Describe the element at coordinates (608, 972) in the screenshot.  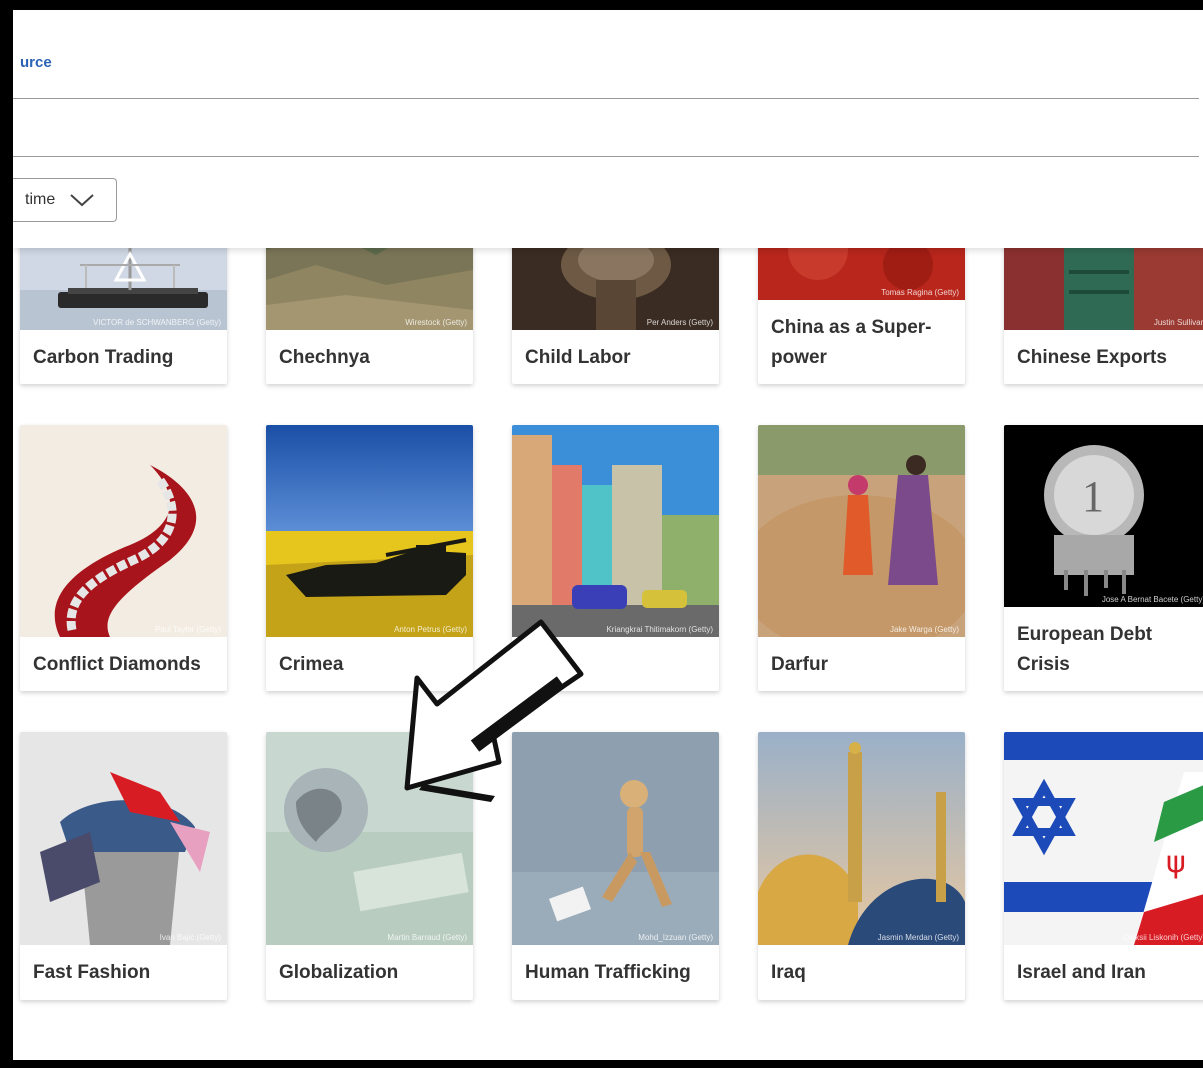
I see `card-title: Human Trafficking` at that location.